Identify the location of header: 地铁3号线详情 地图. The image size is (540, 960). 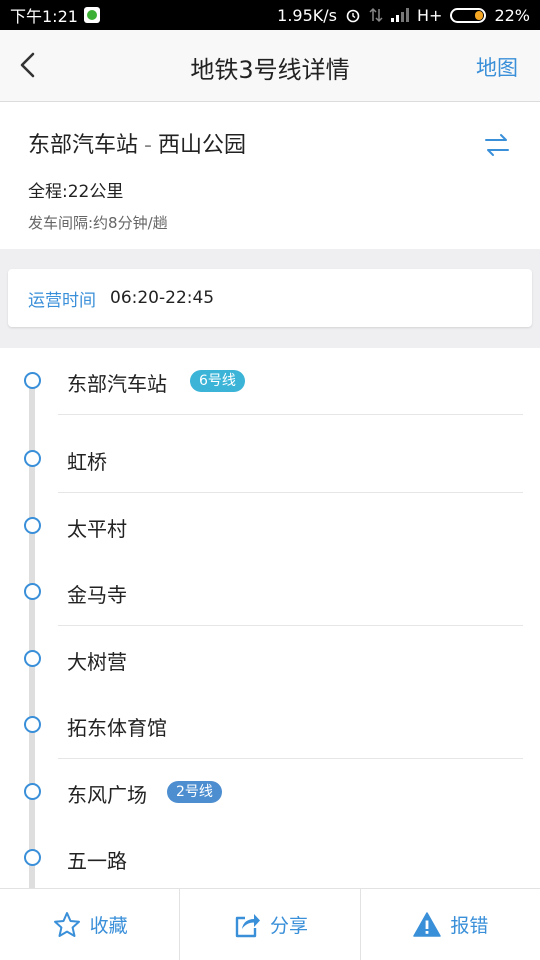
(270, 66).